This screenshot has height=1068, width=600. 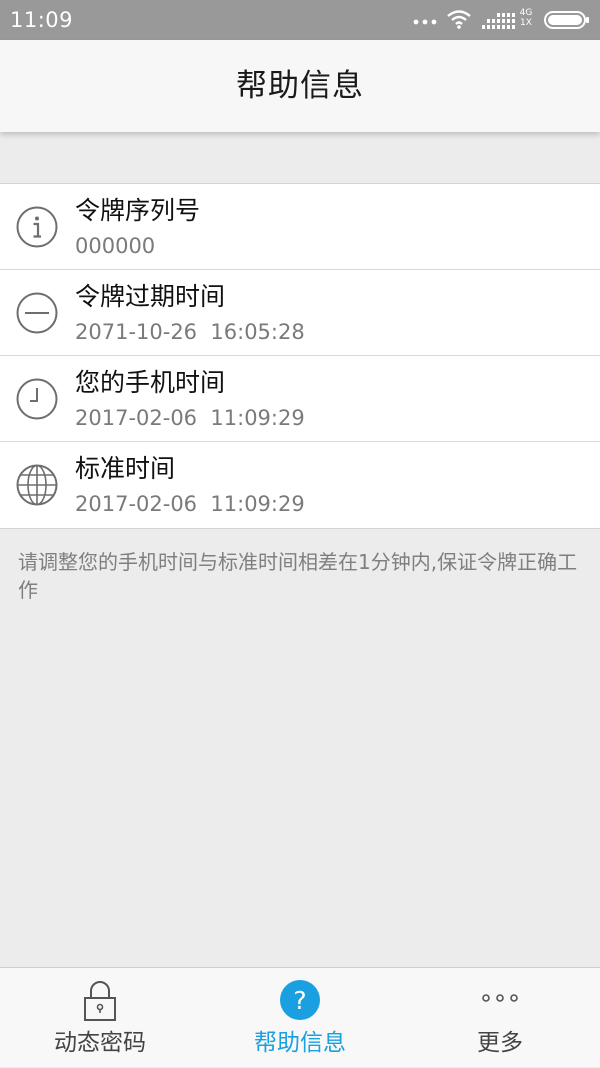 I want to click on row-value: 2071-10-26 16:05:28, so click(x=190, y=332).